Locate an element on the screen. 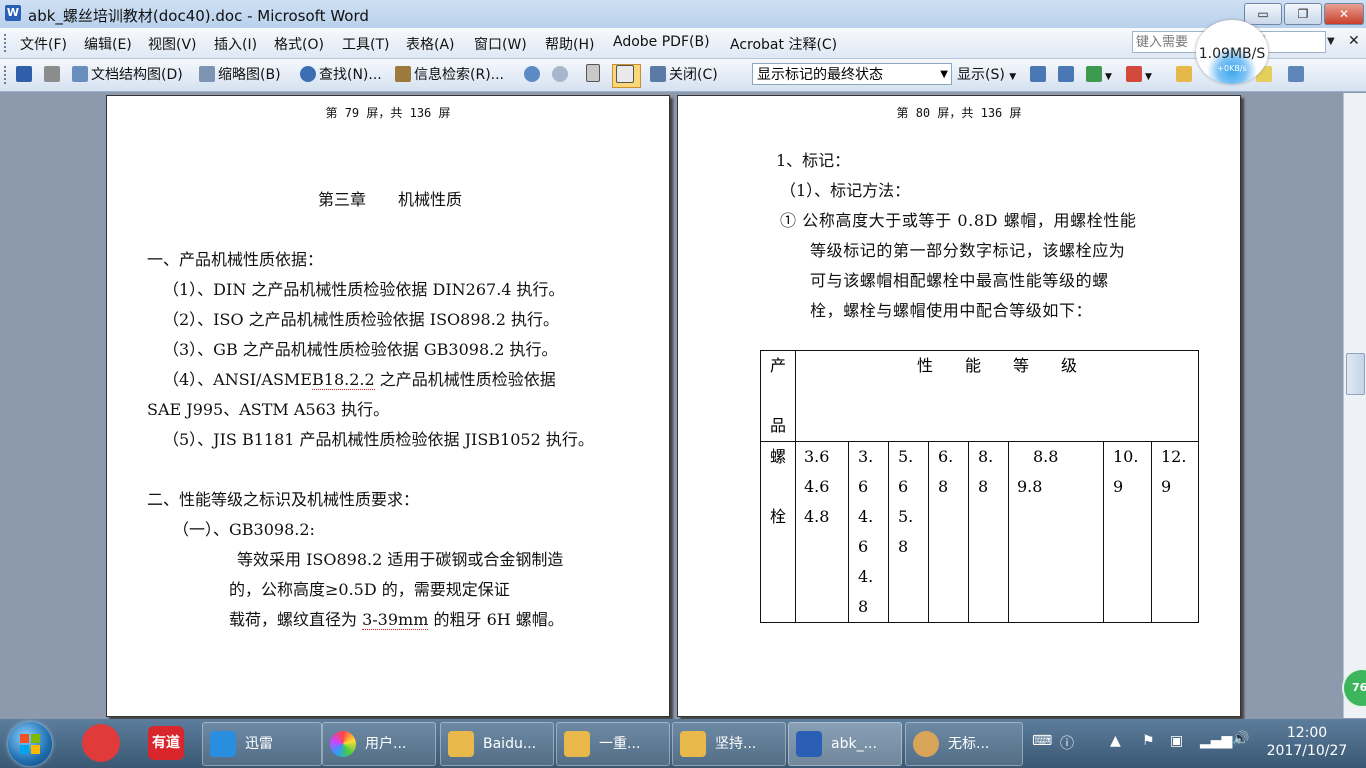 The image size is (1366, 768). previous-change-icon is located at coordinates (1039, 75).